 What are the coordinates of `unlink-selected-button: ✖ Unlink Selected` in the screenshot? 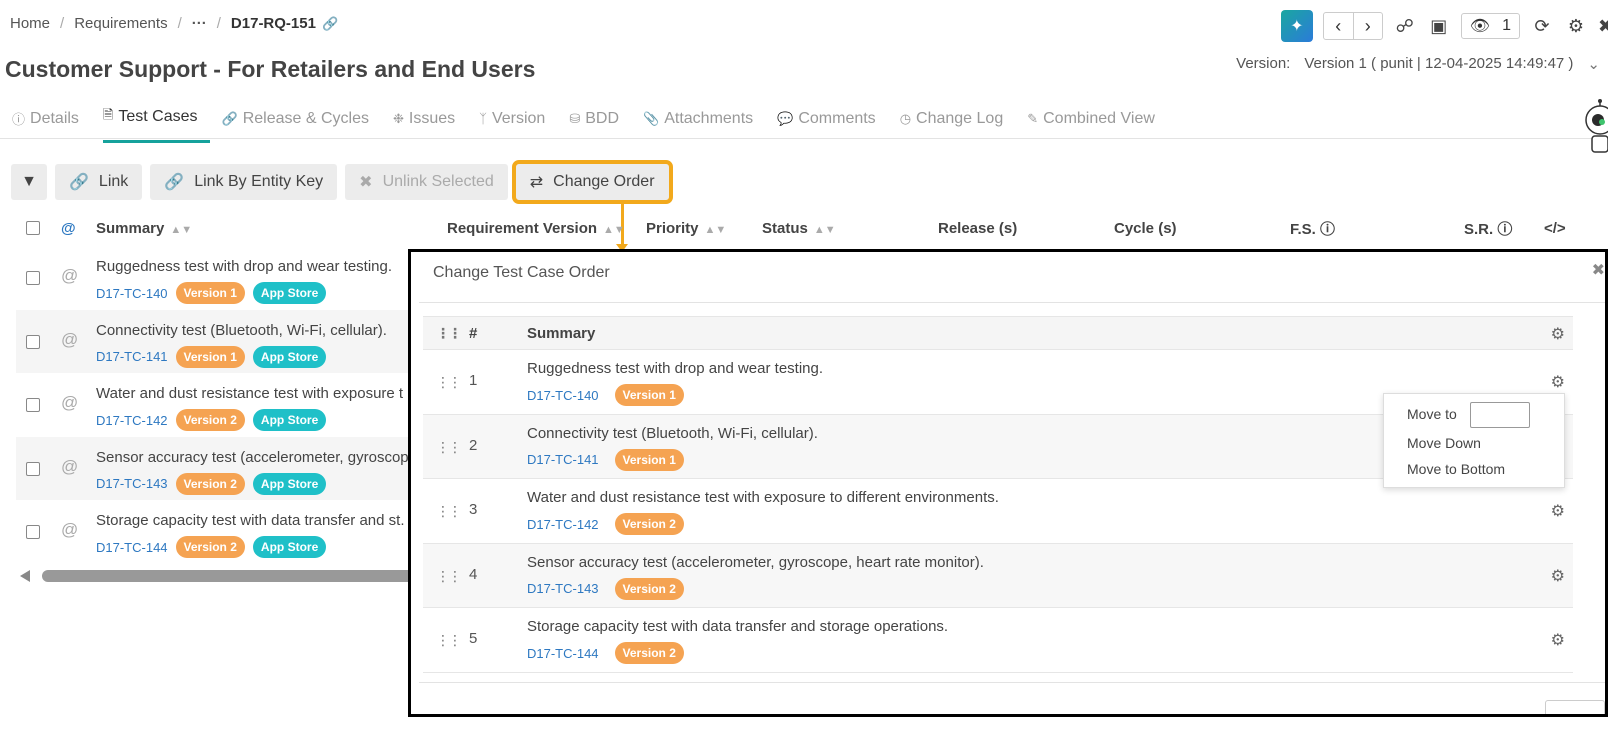 It's located at (426, 182).